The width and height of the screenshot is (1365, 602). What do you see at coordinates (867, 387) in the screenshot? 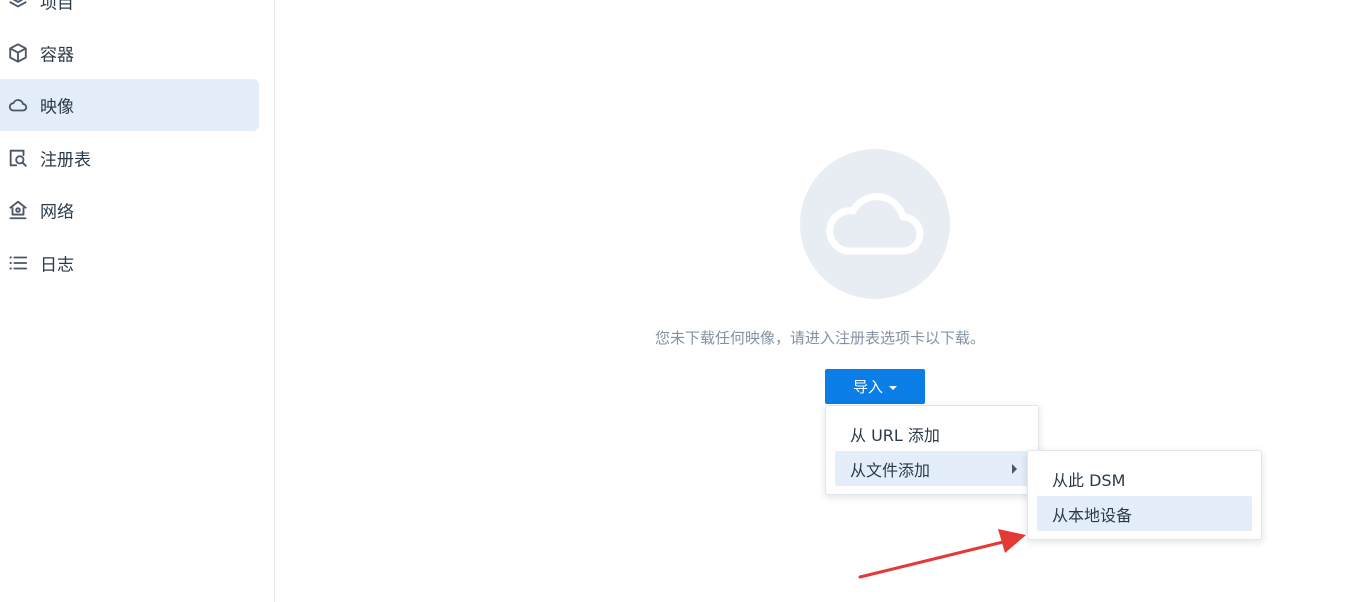
I see `import-button-label: 导入` at bounding box center [867, 387].